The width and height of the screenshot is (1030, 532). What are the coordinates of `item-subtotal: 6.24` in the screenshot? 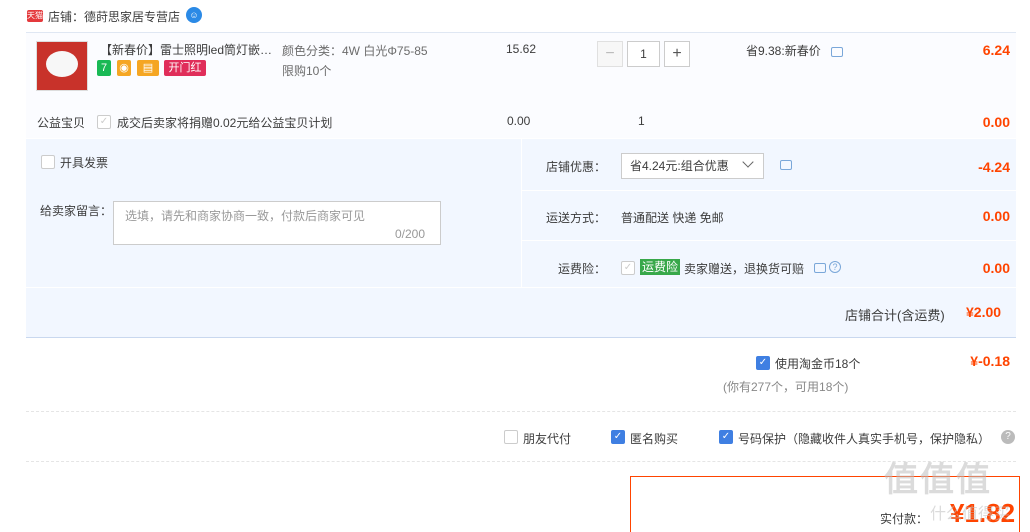 It's located at (996, 50).